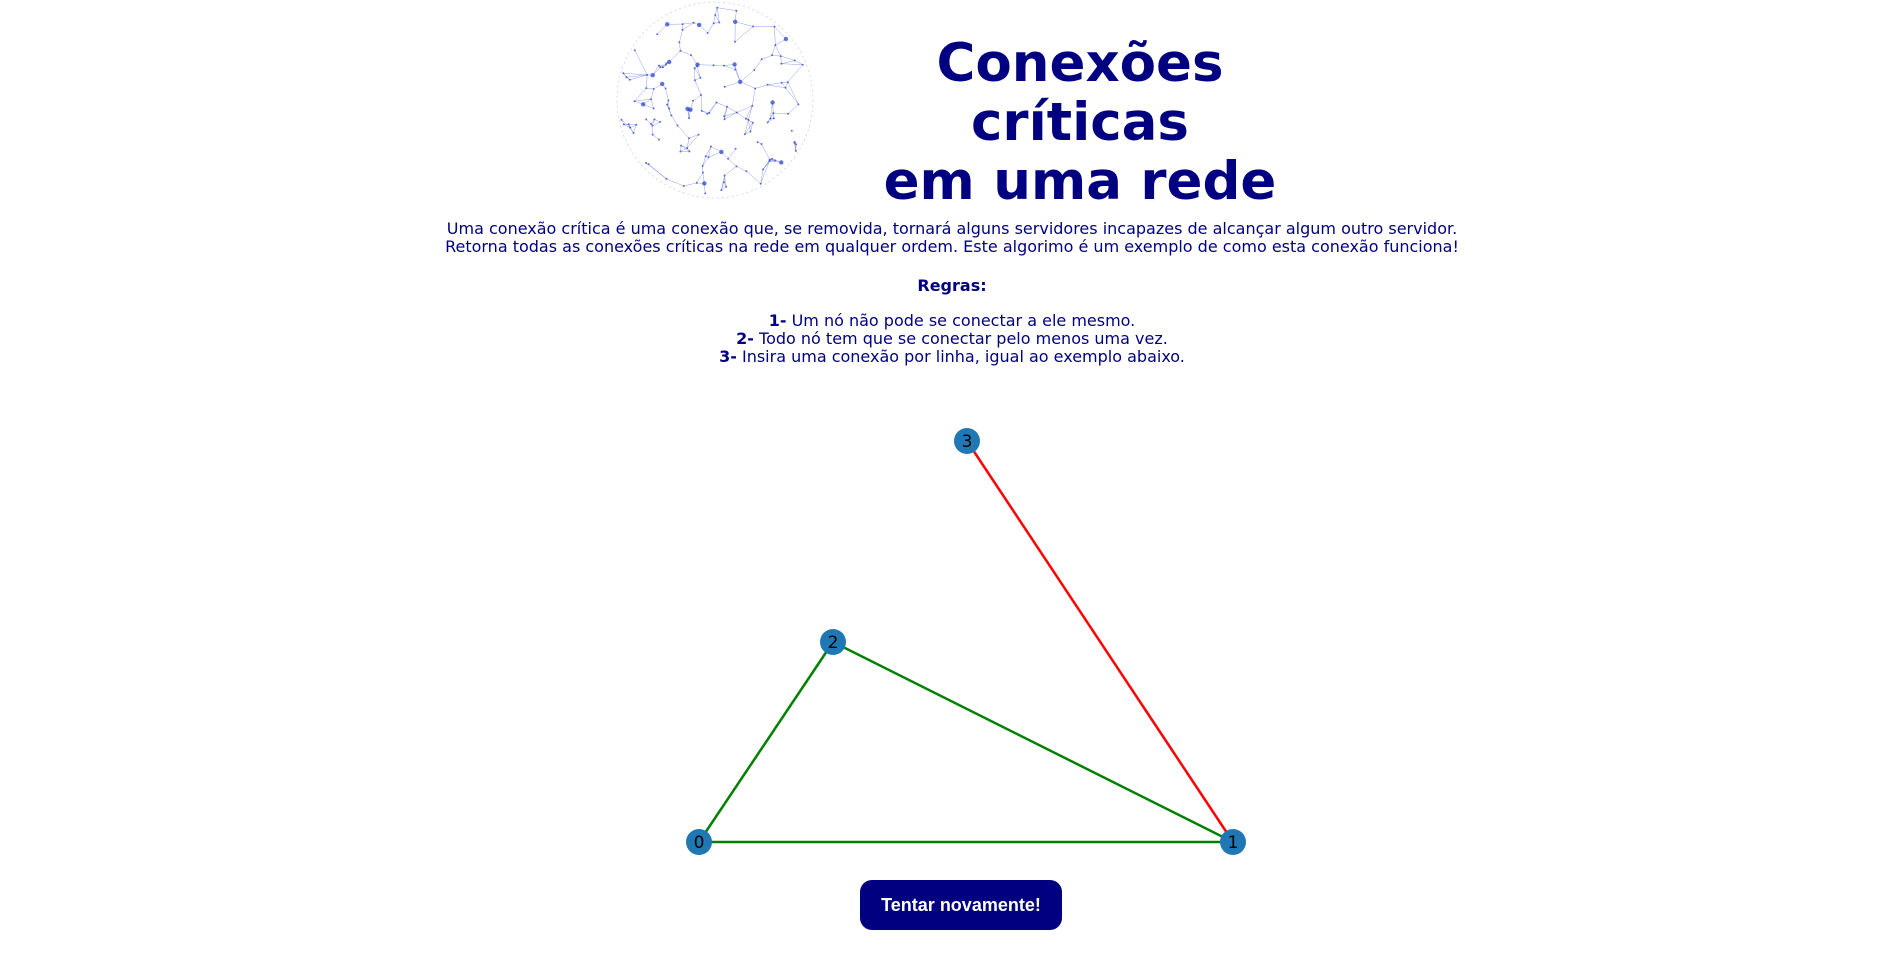  I want to click on rule-number: 2-, so click(745, 338).